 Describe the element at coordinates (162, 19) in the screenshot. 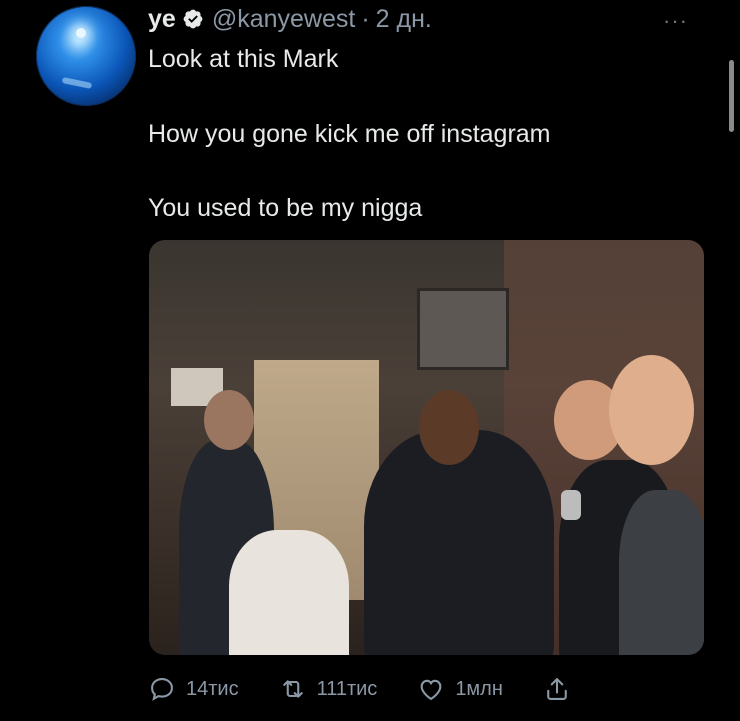

I see `author-name: ye` at that location.